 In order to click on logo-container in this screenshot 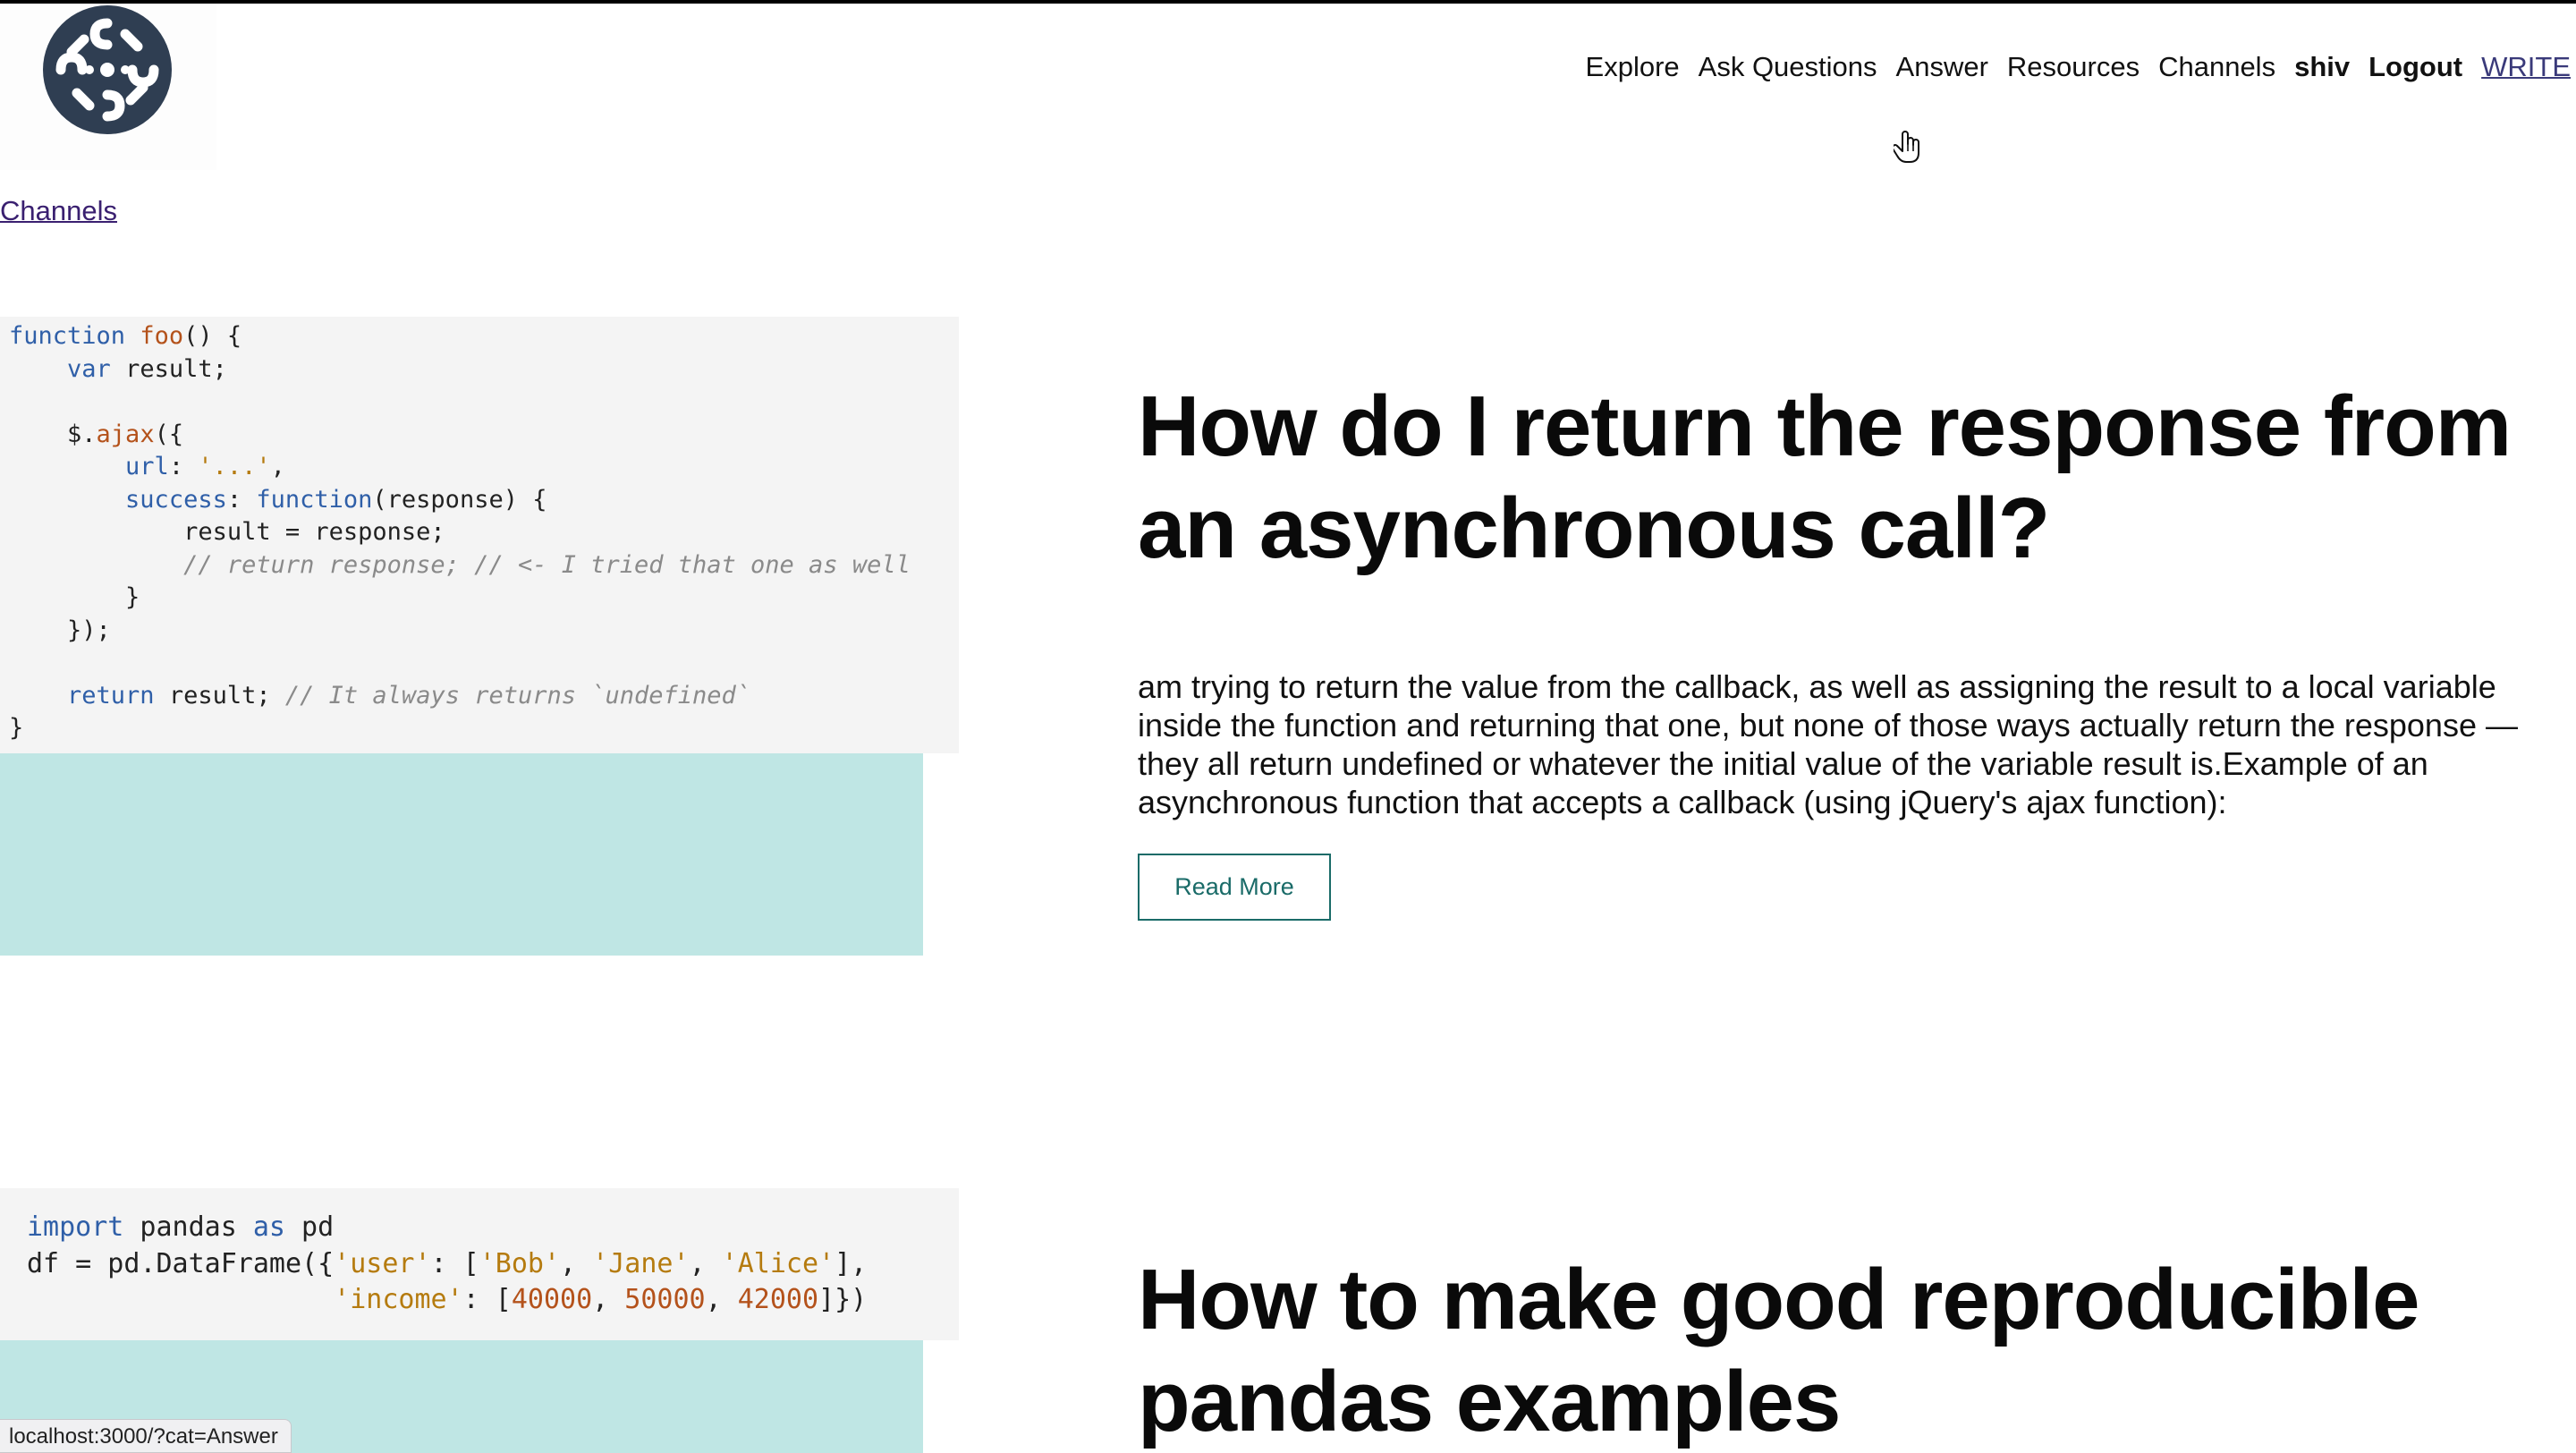, I will do `click(108, 87)`.